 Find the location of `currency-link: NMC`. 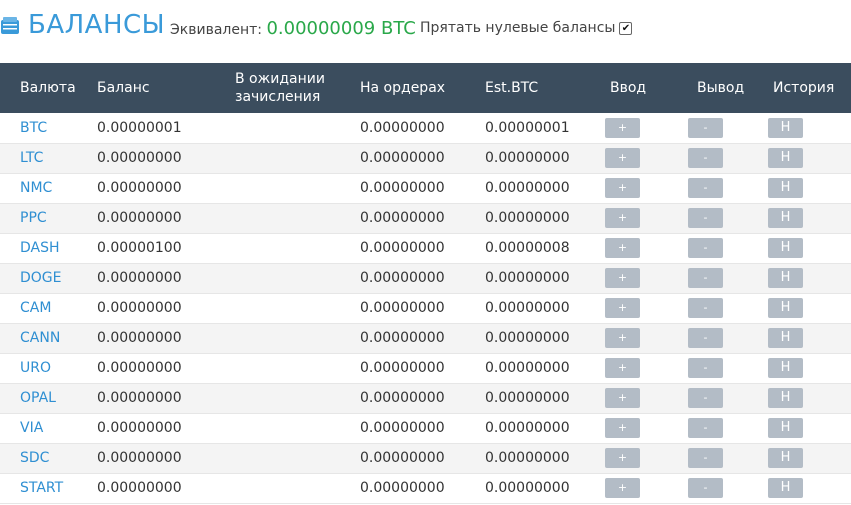

currency-link: NMC is located at coordinates (36, 188).